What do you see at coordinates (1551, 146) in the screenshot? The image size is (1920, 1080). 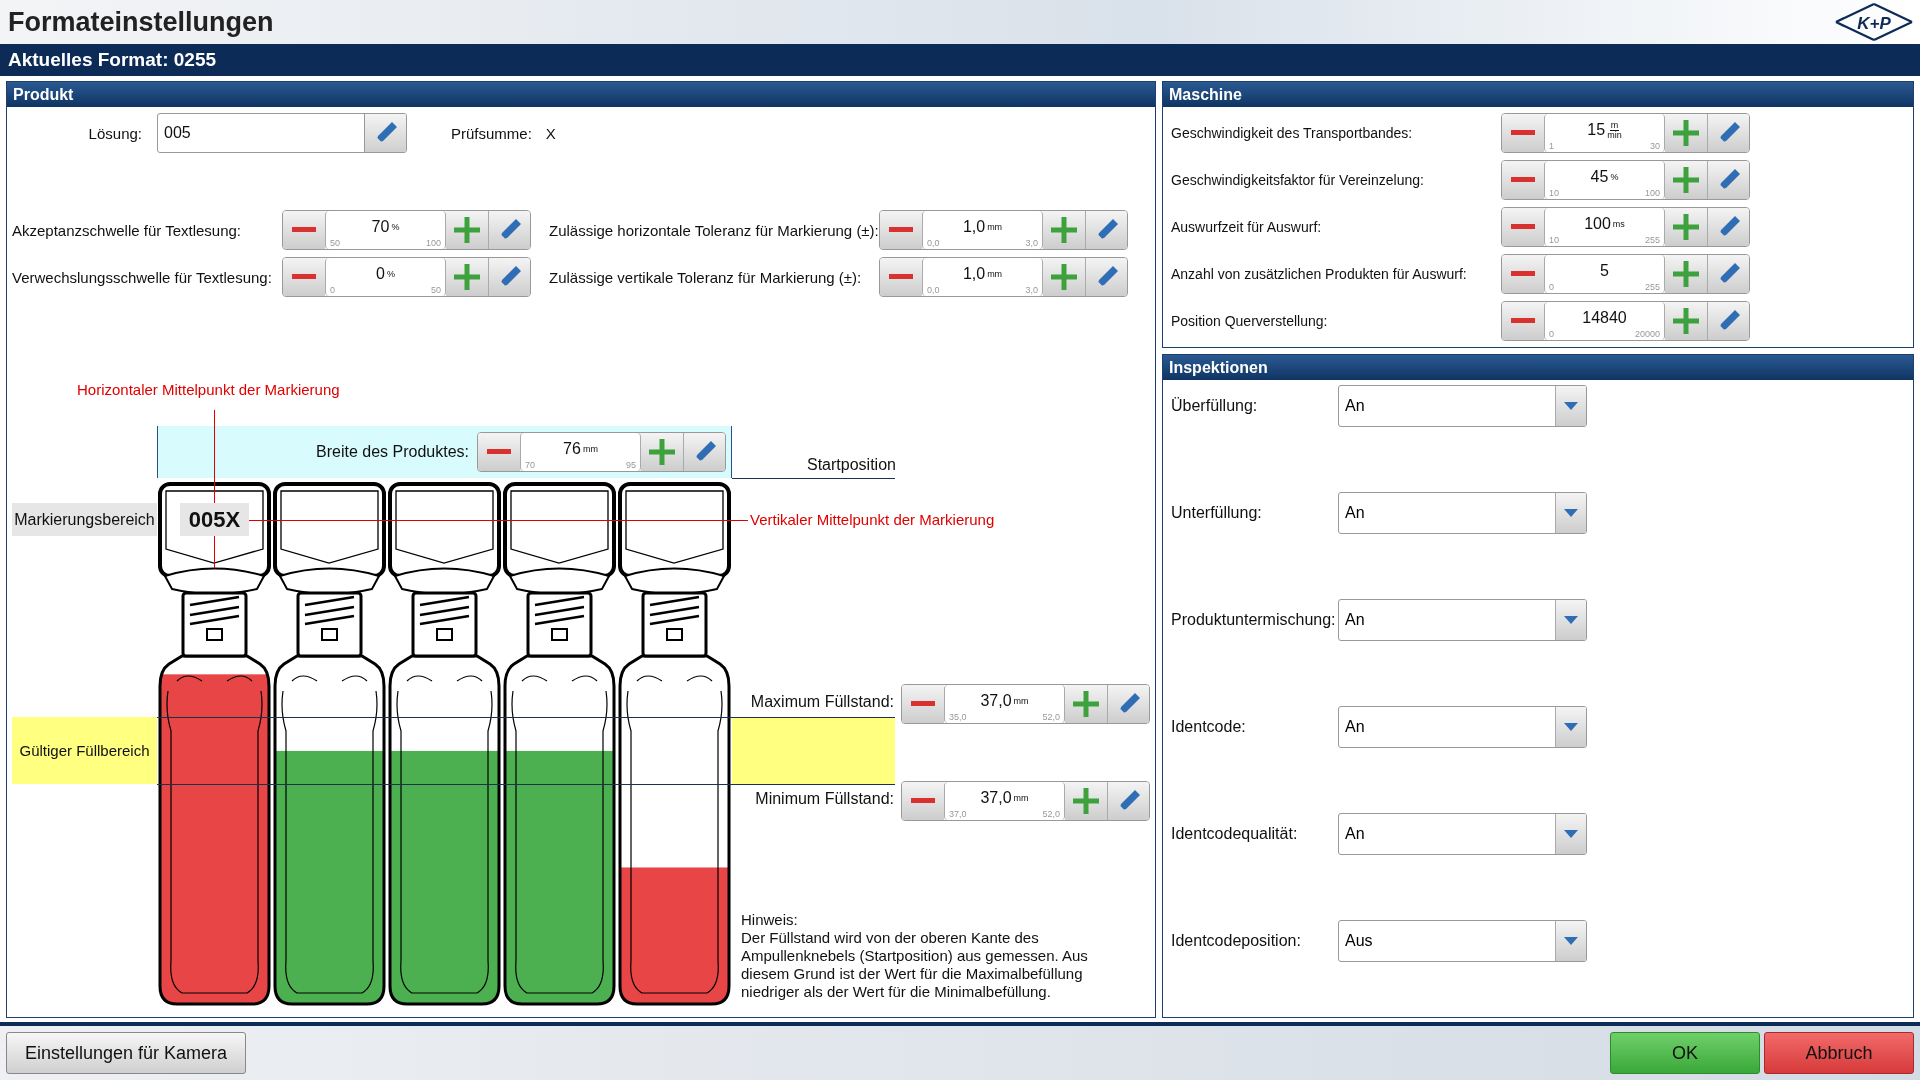 I see `min-label: 1` at bounding box center [1551, 146].